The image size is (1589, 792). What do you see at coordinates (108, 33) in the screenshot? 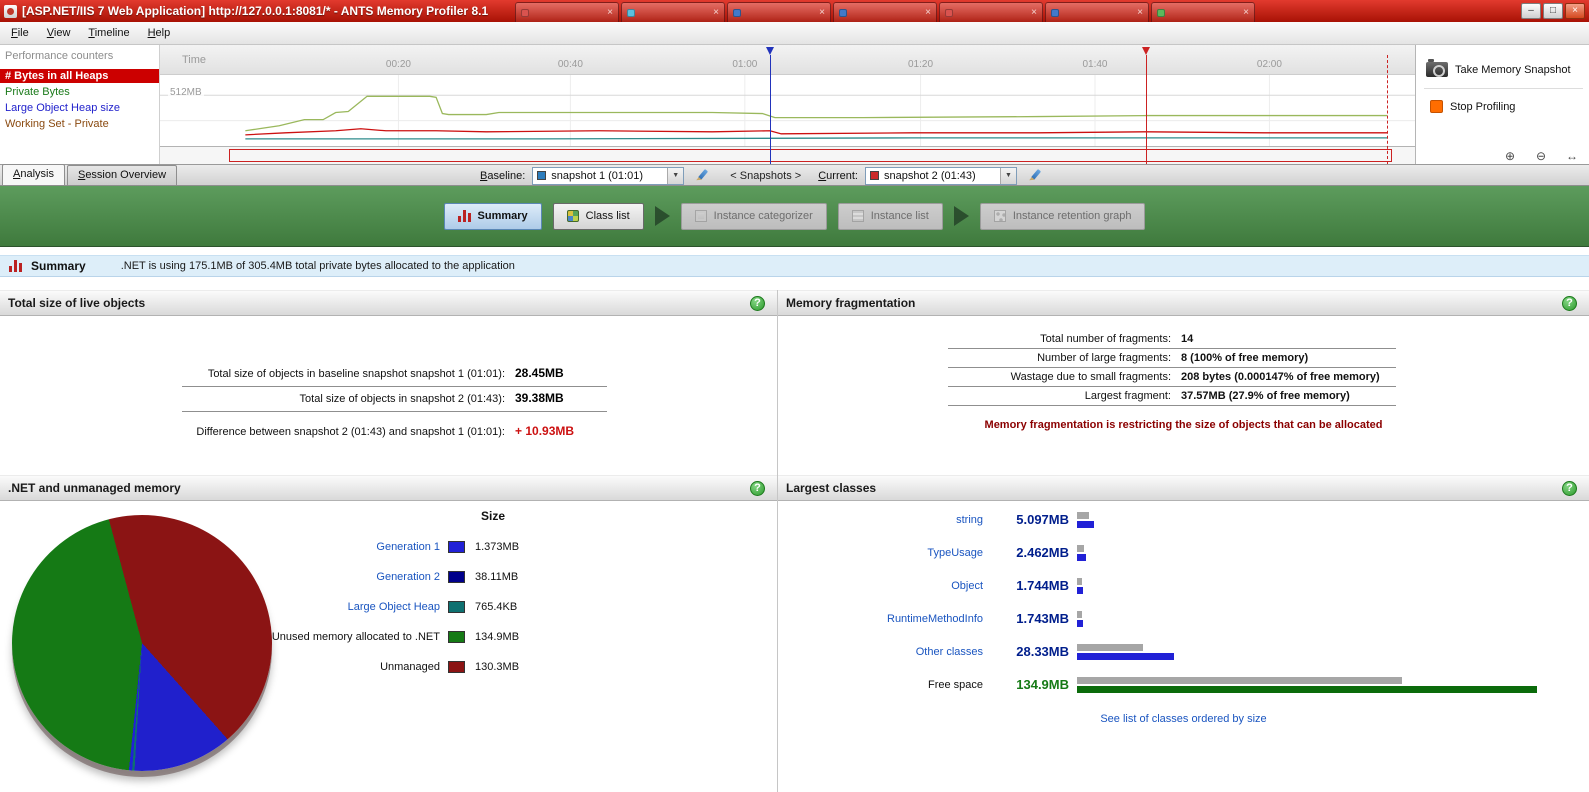
I see `menu-timeline: Timeline` at bounding box center [108, 33].